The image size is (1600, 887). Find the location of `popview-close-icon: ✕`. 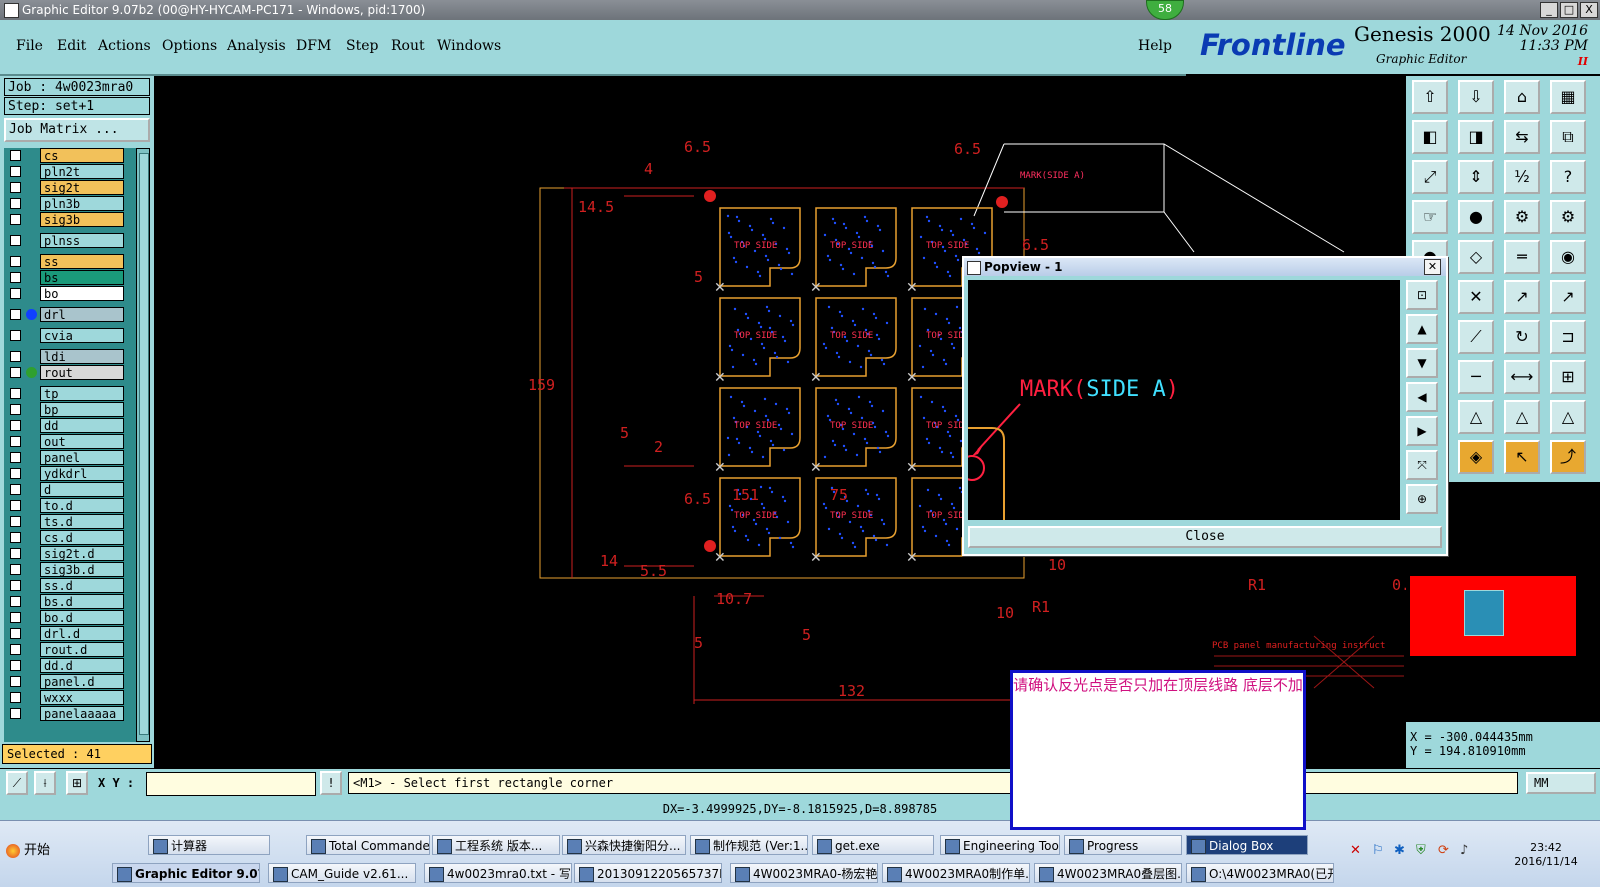

popview-close-icon: ✕ is located at coordinates (1432, 267).